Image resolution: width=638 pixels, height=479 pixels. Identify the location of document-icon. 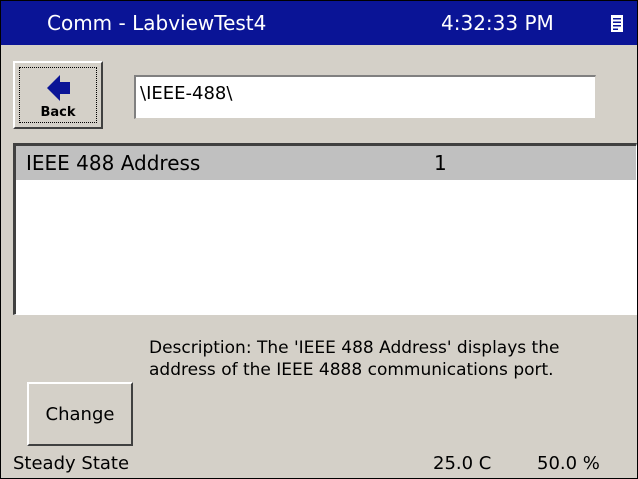
(617, 23).